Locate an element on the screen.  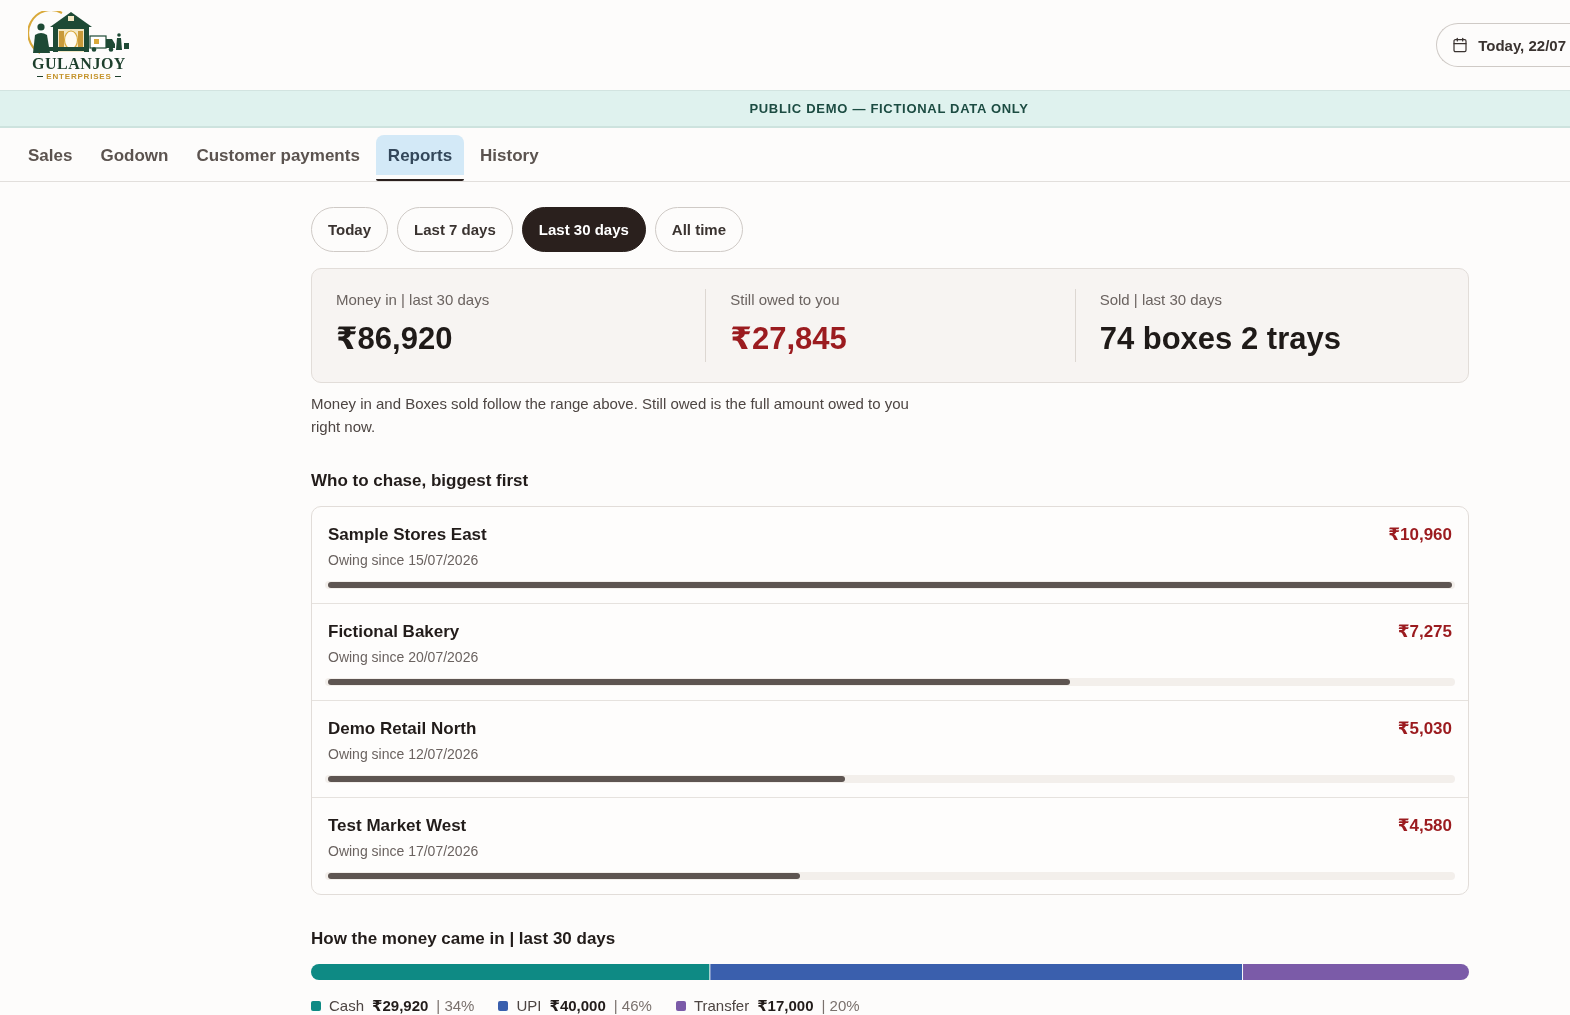
customer-name: Fictional Bakery is located at coordinates (394, 632).